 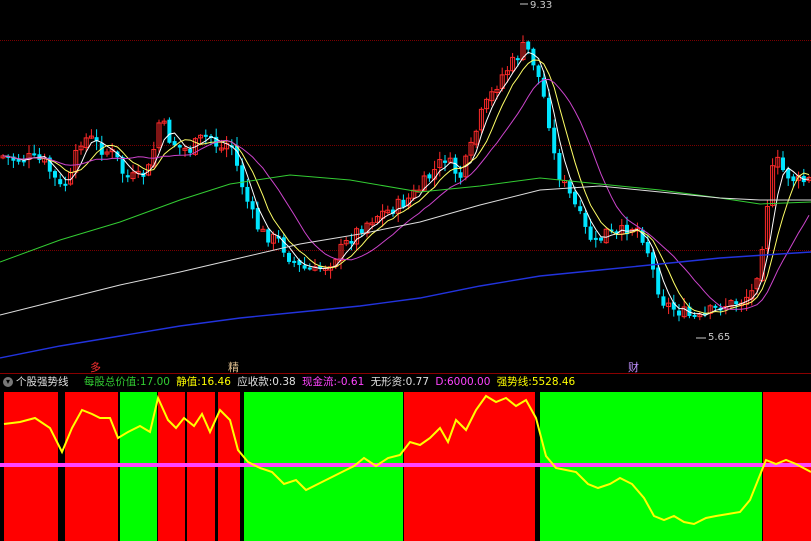 What do you see at coordinates (541, 5) in the screenshot?
I see `high-price-label: 9.33` at bounding box center [541, 5].